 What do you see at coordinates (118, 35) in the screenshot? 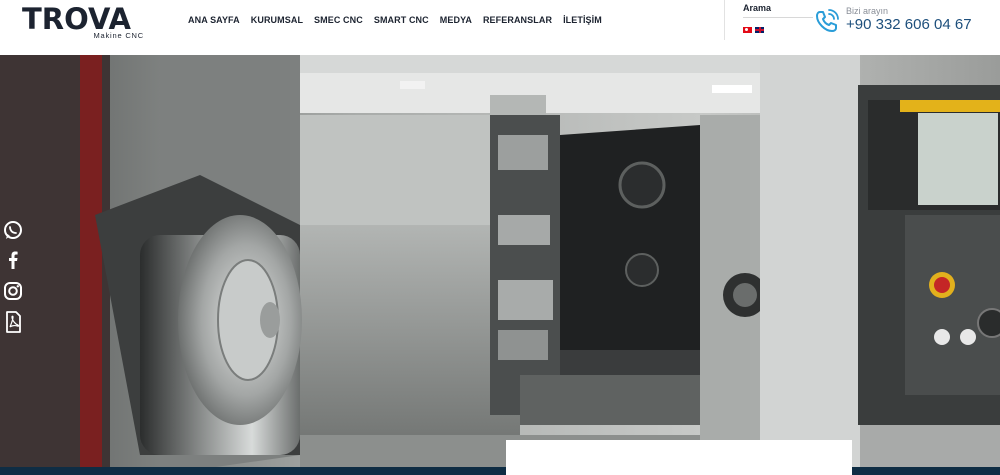
I see `brand-tagline: Makine CNC` at bounding box center [118, 35].